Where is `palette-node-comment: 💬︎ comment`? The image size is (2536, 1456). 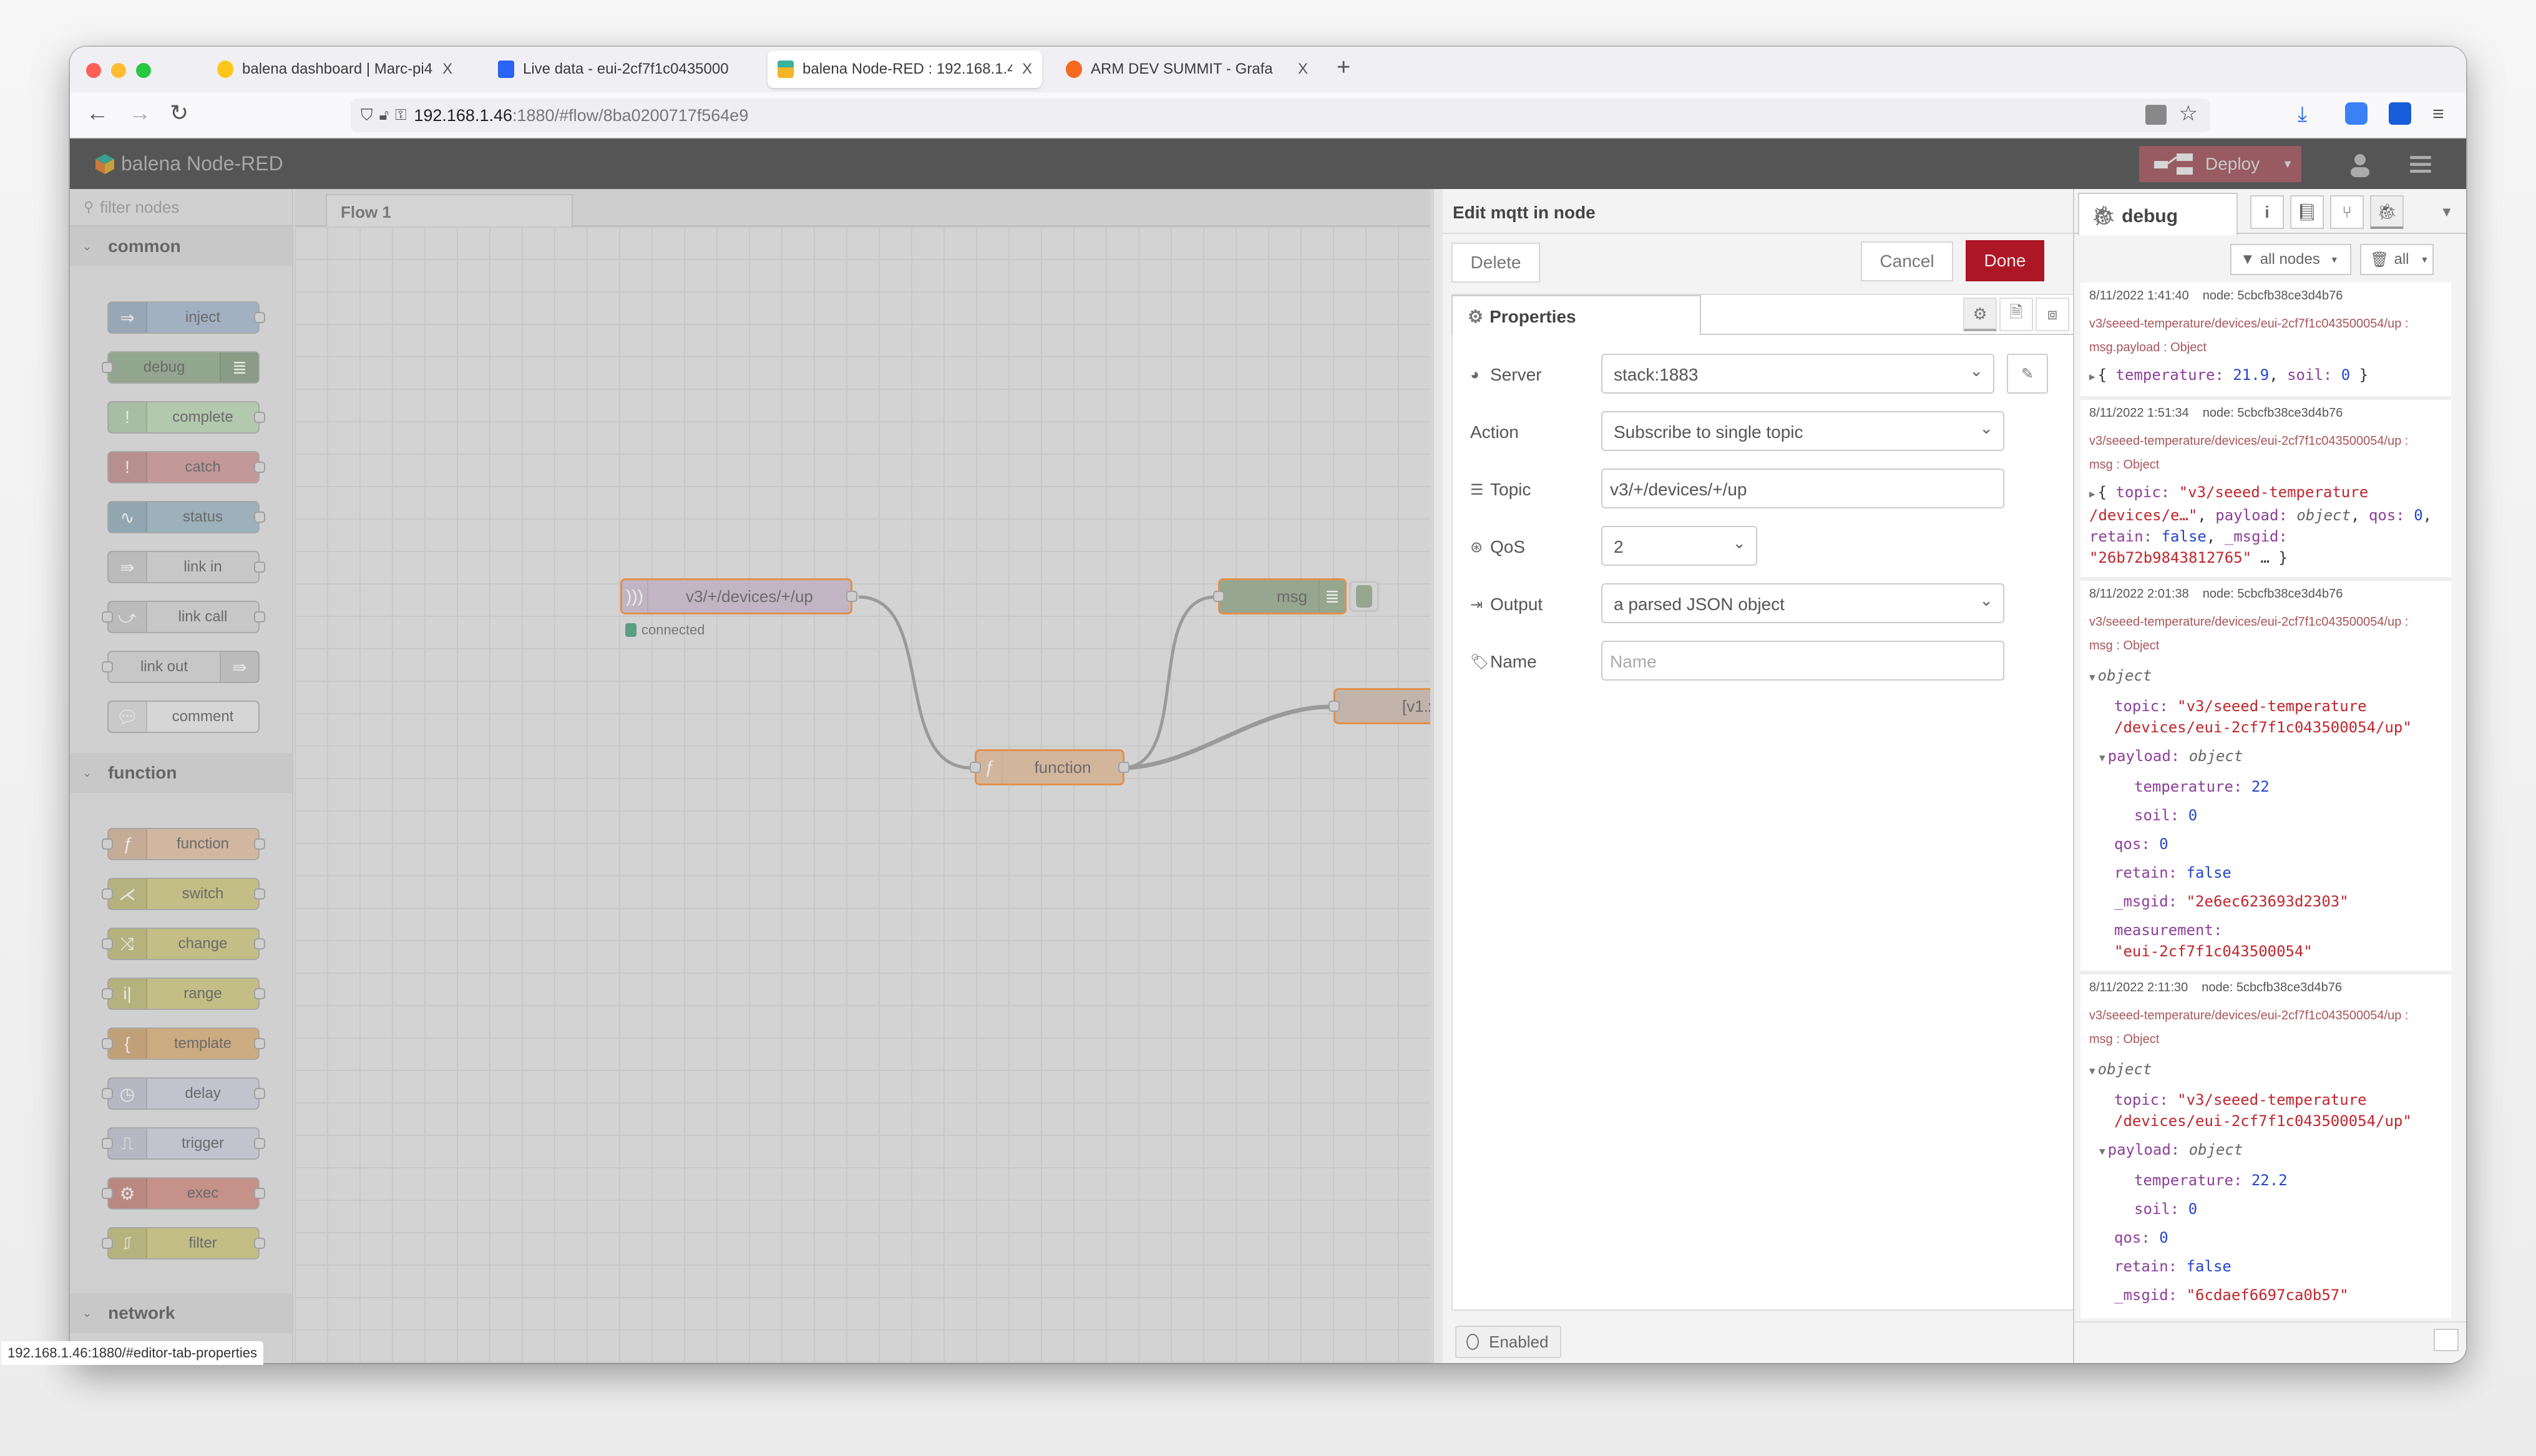
palette-node-comment: 💬︎ comment is located at coordinates (183, 717).